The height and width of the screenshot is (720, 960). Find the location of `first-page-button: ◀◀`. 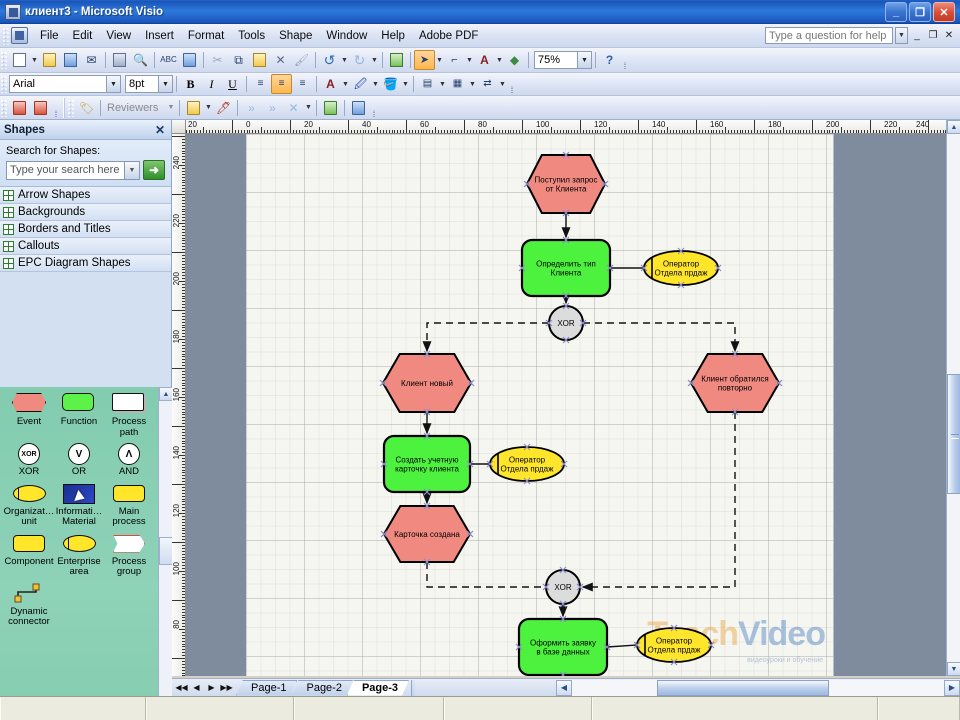

first-page-button: ◀◀ is located at coordinates (181, 687).